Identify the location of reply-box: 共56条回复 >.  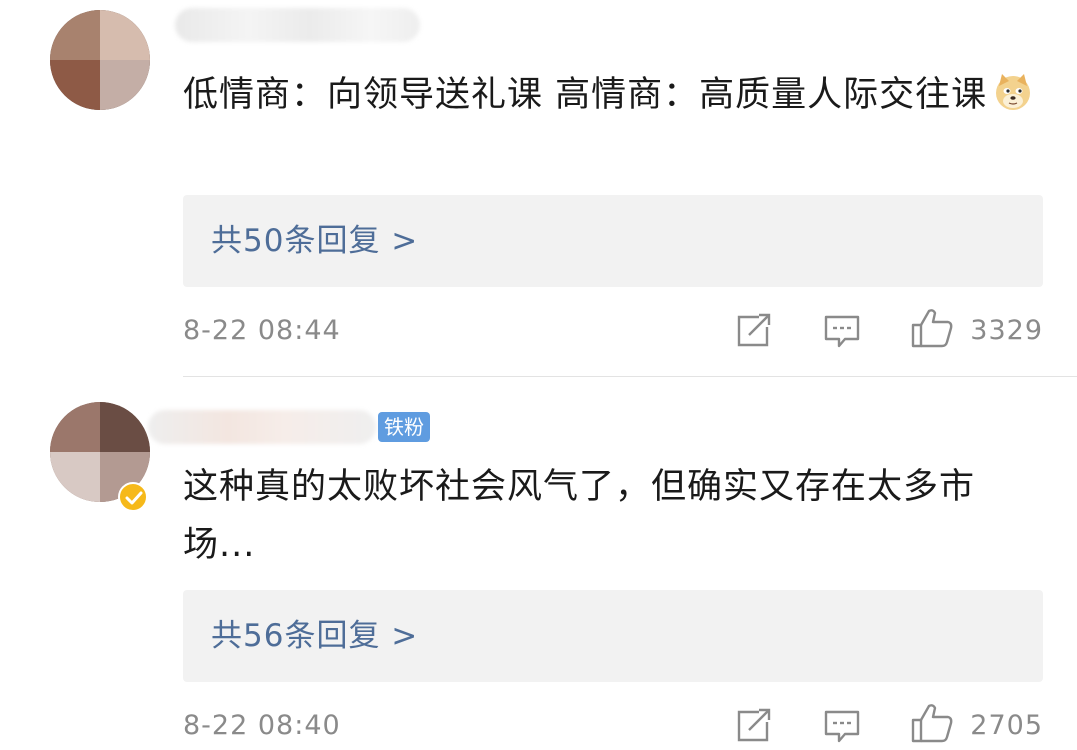
(613, 636).